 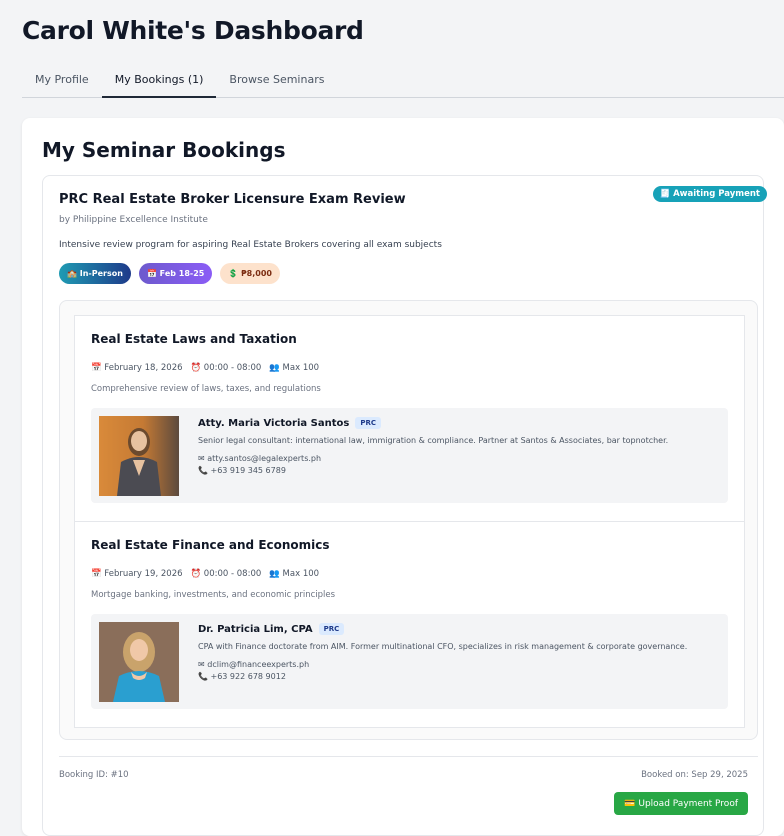 What do you see at coordinates (694, 775) in the screenshot?
I see `booked-on-date: Booked on: Sep 29, 2025` at bounding box center [694, 775].